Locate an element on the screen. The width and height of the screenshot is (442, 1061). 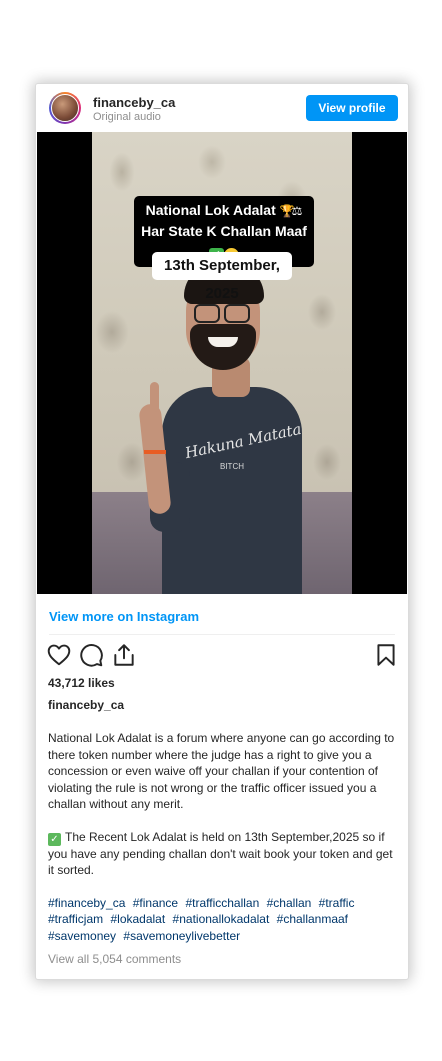
divider is located at coordinates (222, 634).